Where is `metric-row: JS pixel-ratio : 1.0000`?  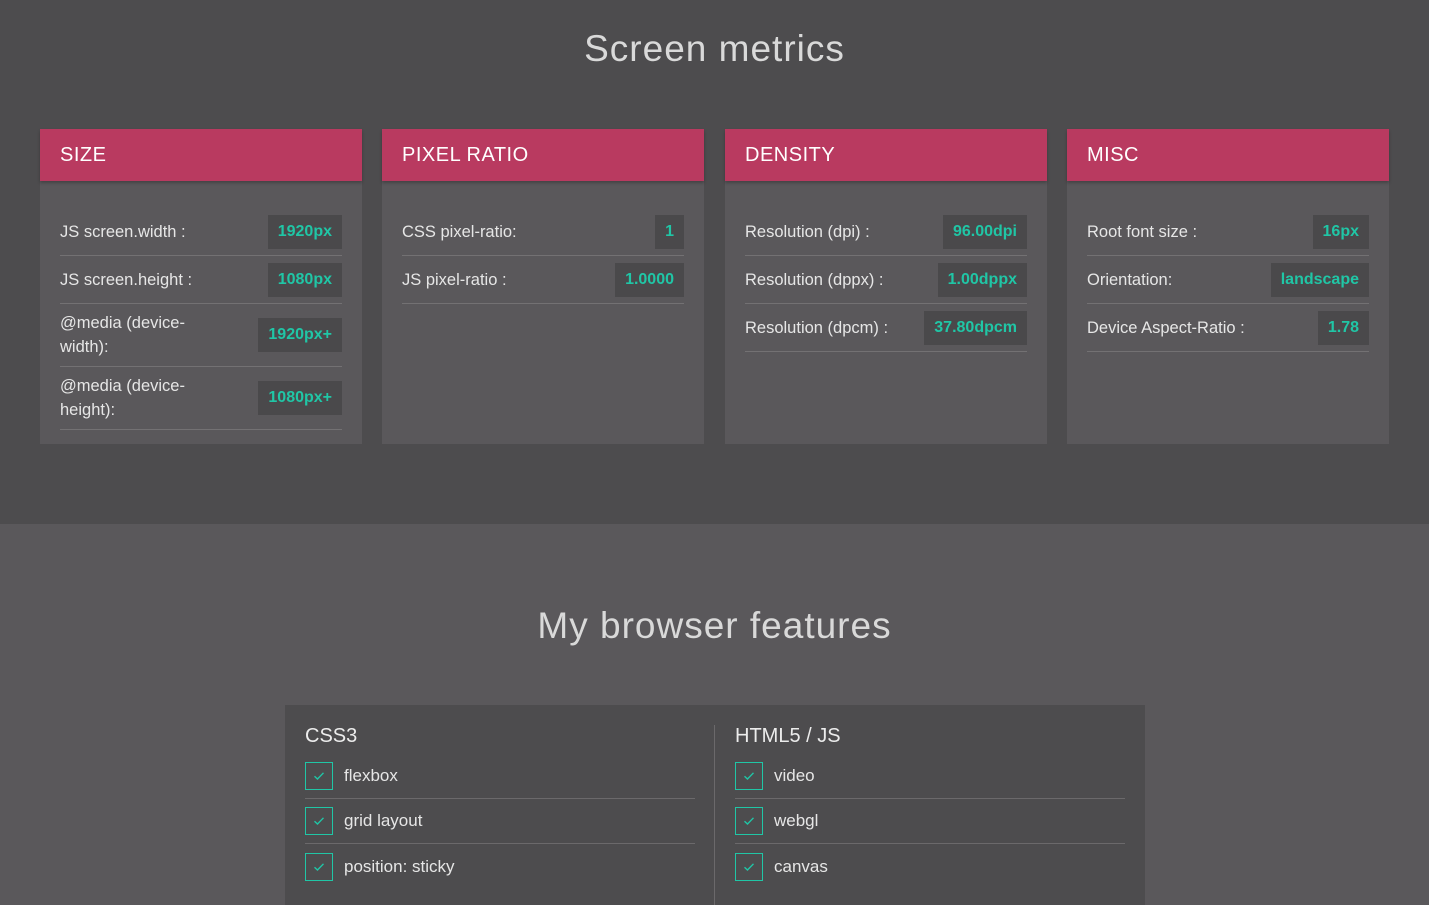
metric-row: JS pixel-ratio : 1.0000 is located at coordinates (543, 280).